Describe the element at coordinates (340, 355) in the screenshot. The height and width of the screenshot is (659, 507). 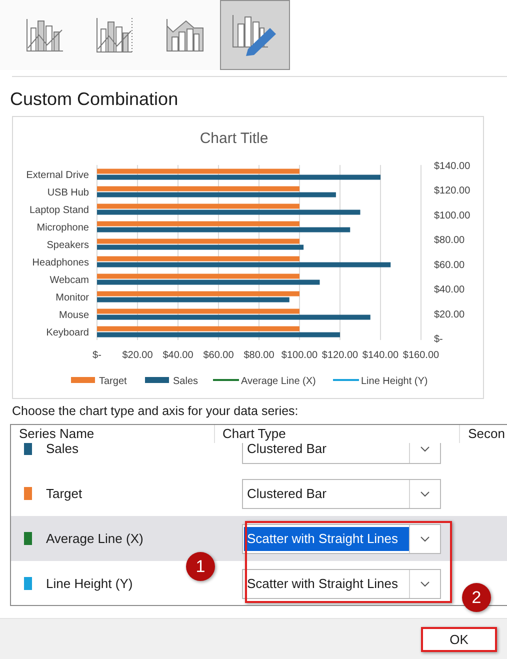
I see `x-axis-label: $120.00` at that location.